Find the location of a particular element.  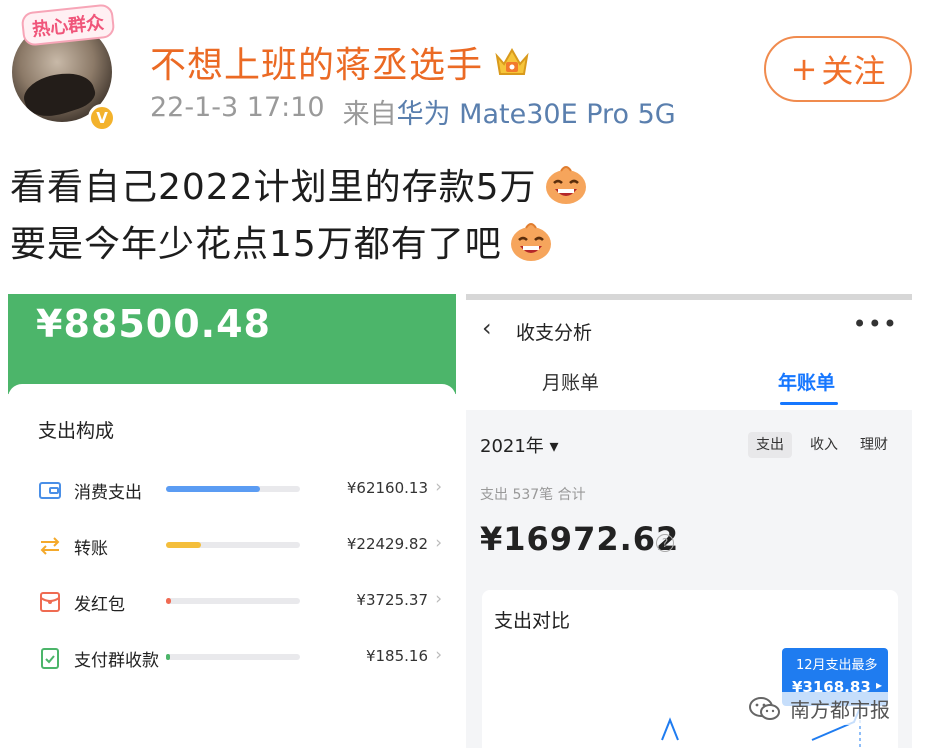

tab-monthly: 月账单 is located at coordinates (570, 381).